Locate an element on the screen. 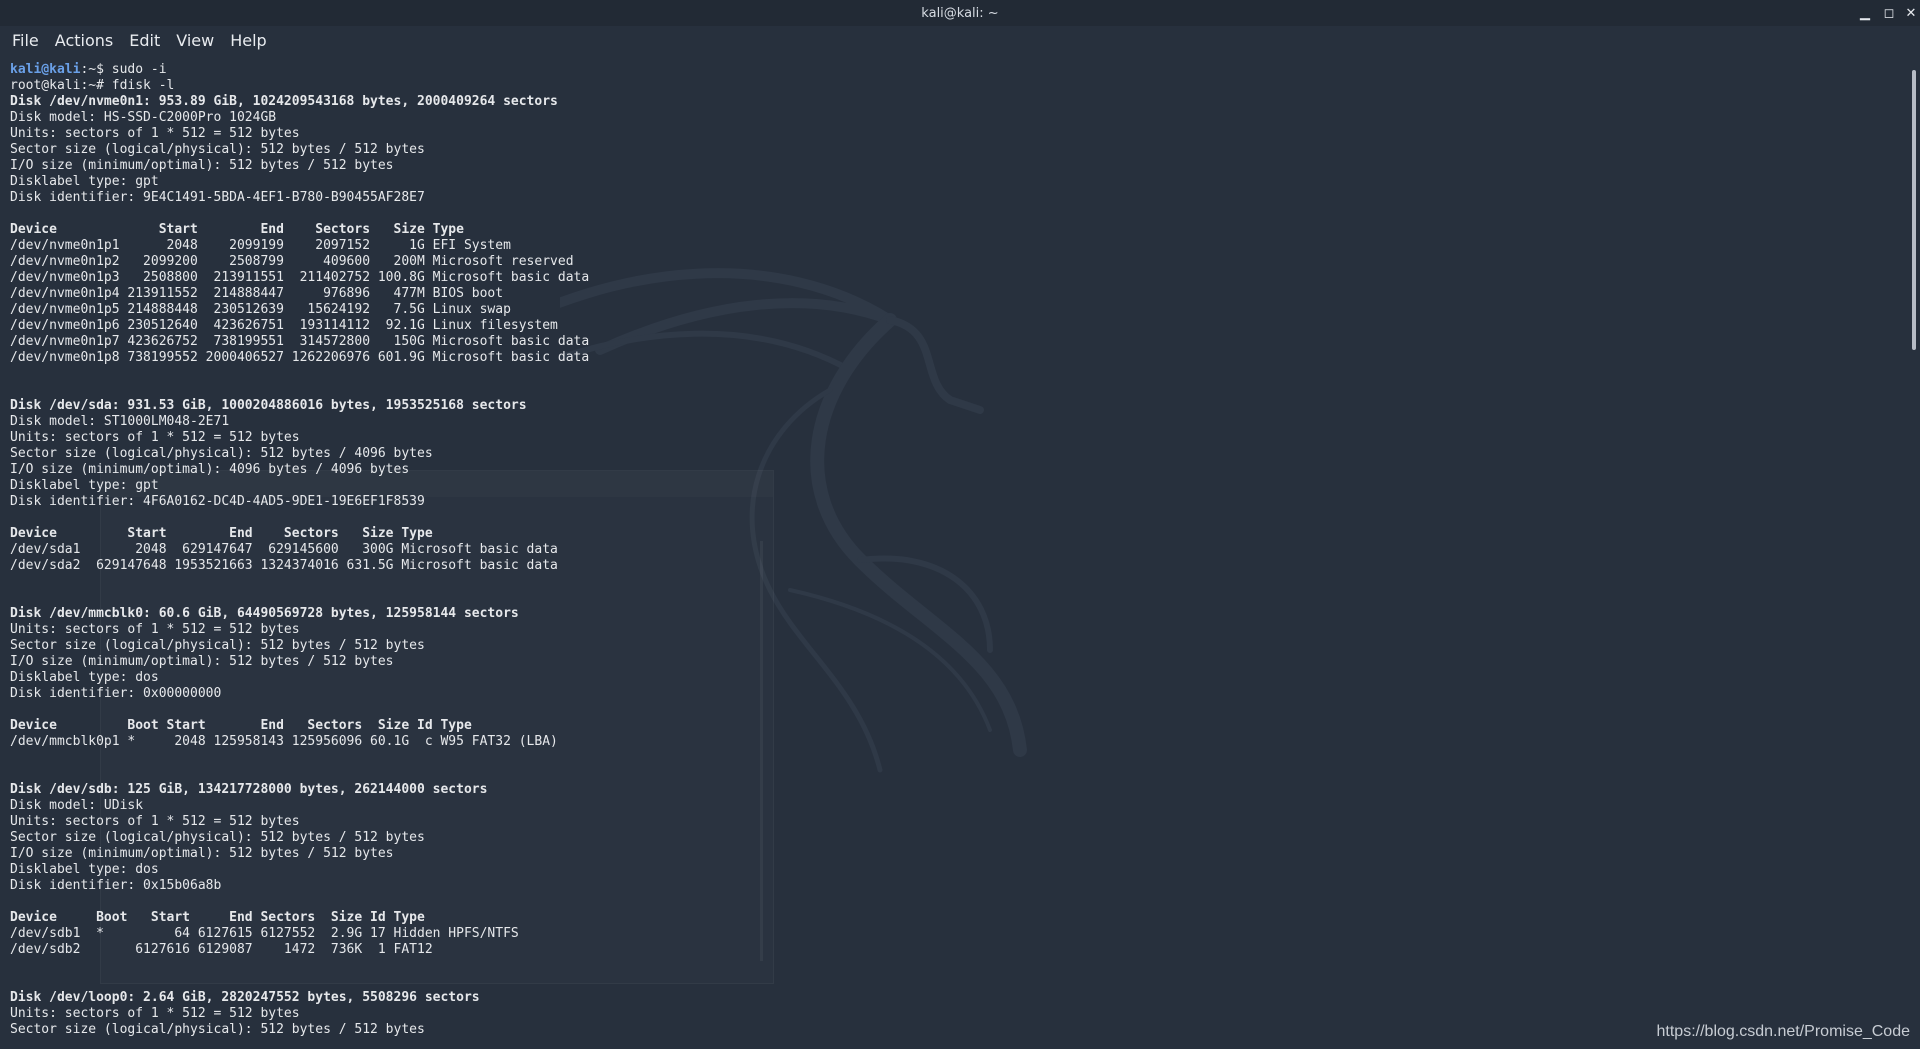 The image size is (1920, 1049). minimize-button: ▁ is located at coordinates (1865, 13).